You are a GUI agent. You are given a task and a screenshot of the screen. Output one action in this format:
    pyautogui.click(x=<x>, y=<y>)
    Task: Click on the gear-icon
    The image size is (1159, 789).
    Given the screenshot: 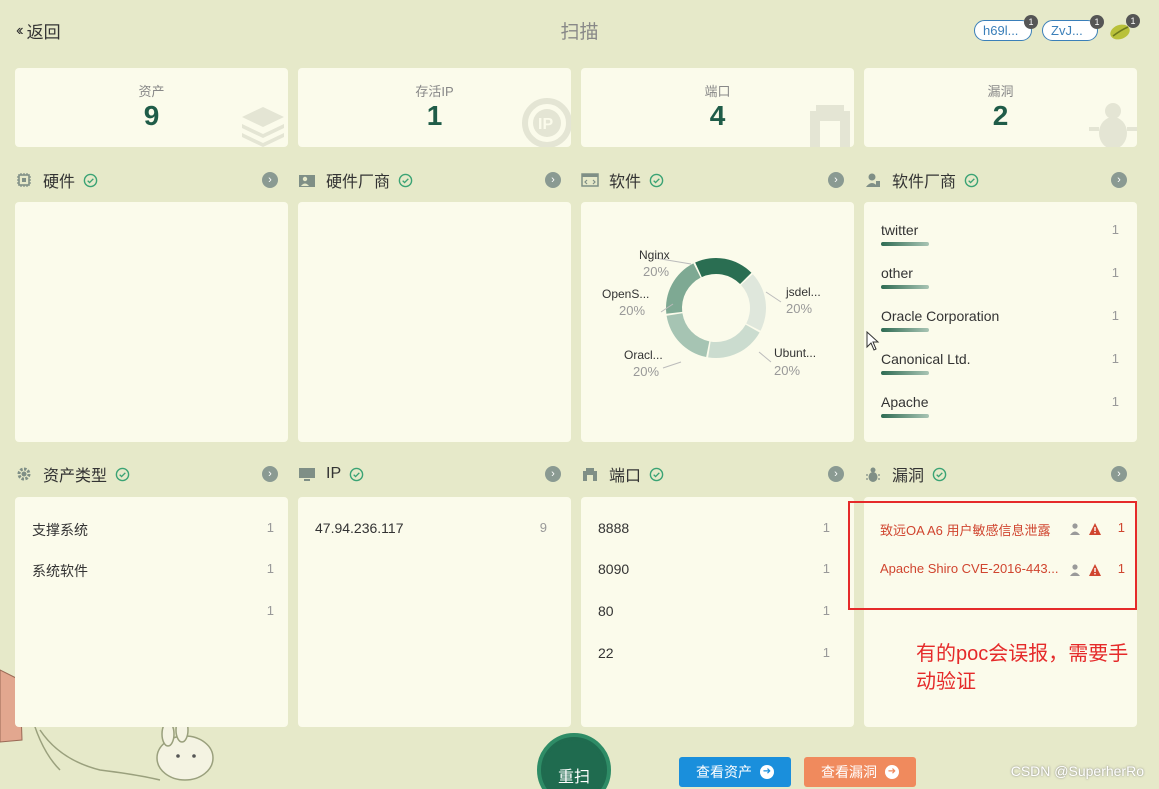 What is the action you would take?
    pyautogui.click(x=24, y=474)
    